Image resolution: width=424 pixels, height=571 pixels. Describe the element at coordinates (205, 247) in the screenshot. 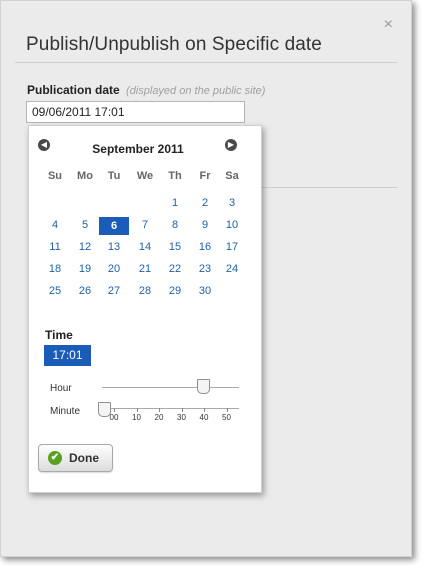

I see `calendar-day: 16` at that location.